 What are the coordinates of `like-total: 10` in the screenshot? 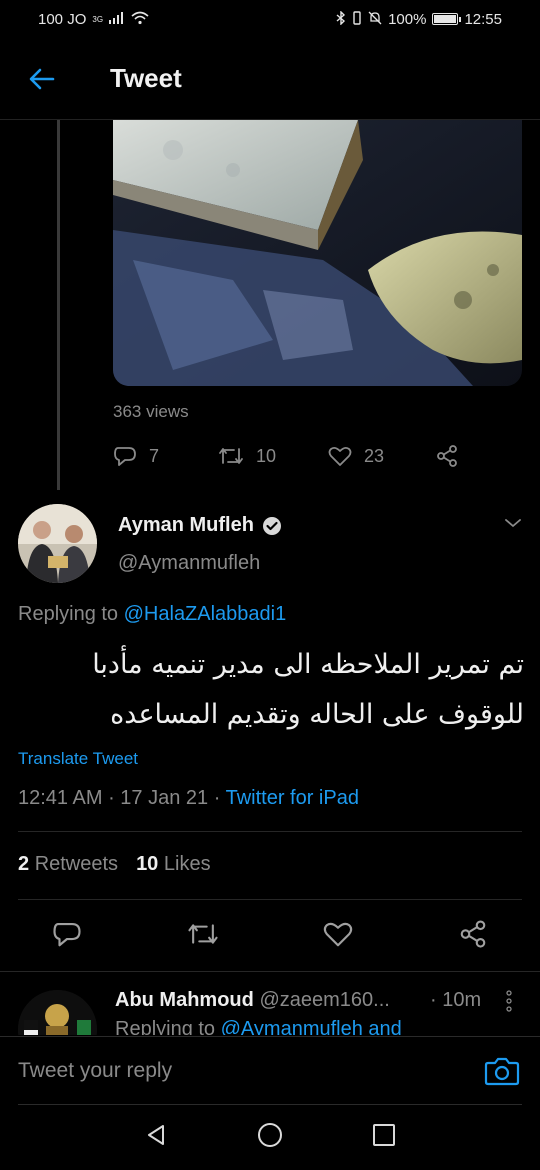 It's located at (147, 864).